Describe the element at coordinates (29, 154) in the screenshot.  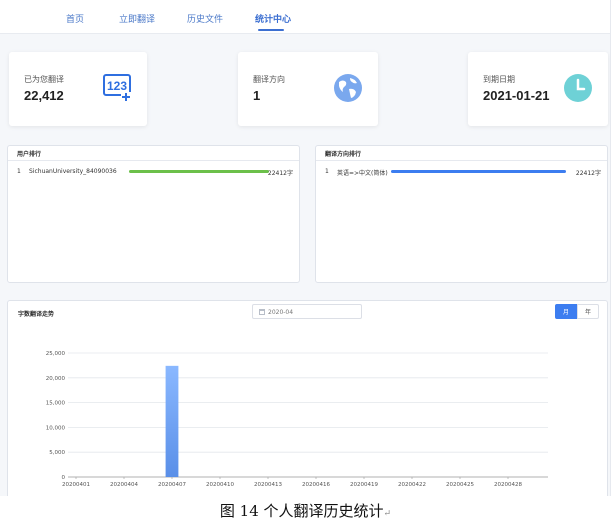
I see `panel-title: 用户排行` at that location.